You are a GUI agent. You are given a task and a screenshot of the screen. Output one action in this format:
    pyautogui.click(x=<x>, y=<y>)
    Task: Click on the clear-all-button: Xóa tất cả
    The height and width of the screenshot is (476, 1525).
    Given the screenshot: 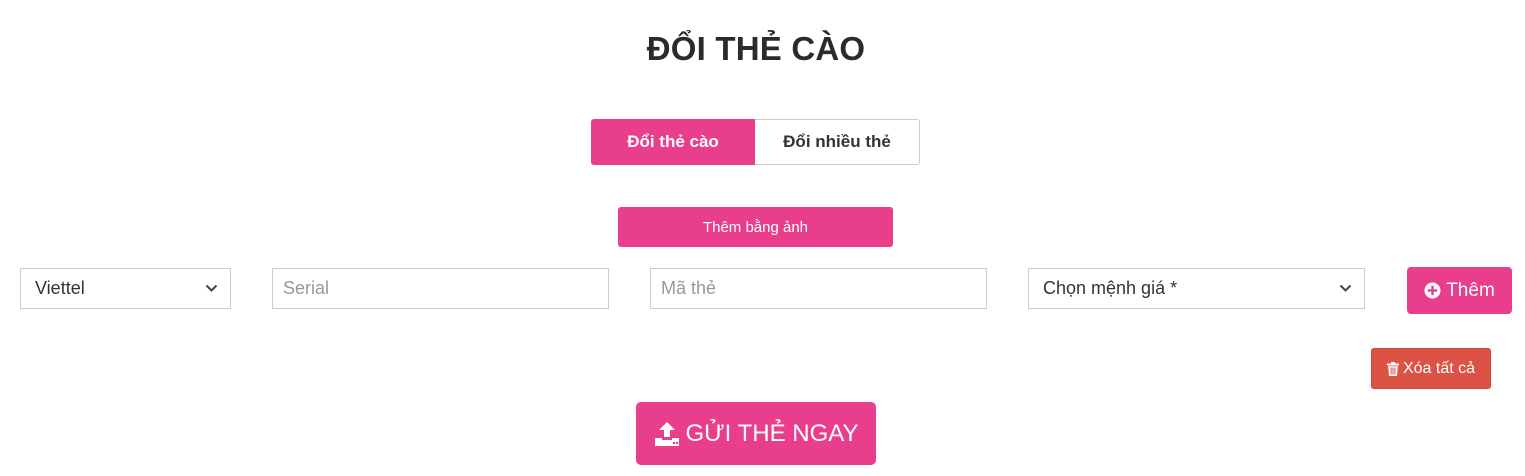 What is the action you would take?
    pyautogui.click(x=1431, y=368)
    